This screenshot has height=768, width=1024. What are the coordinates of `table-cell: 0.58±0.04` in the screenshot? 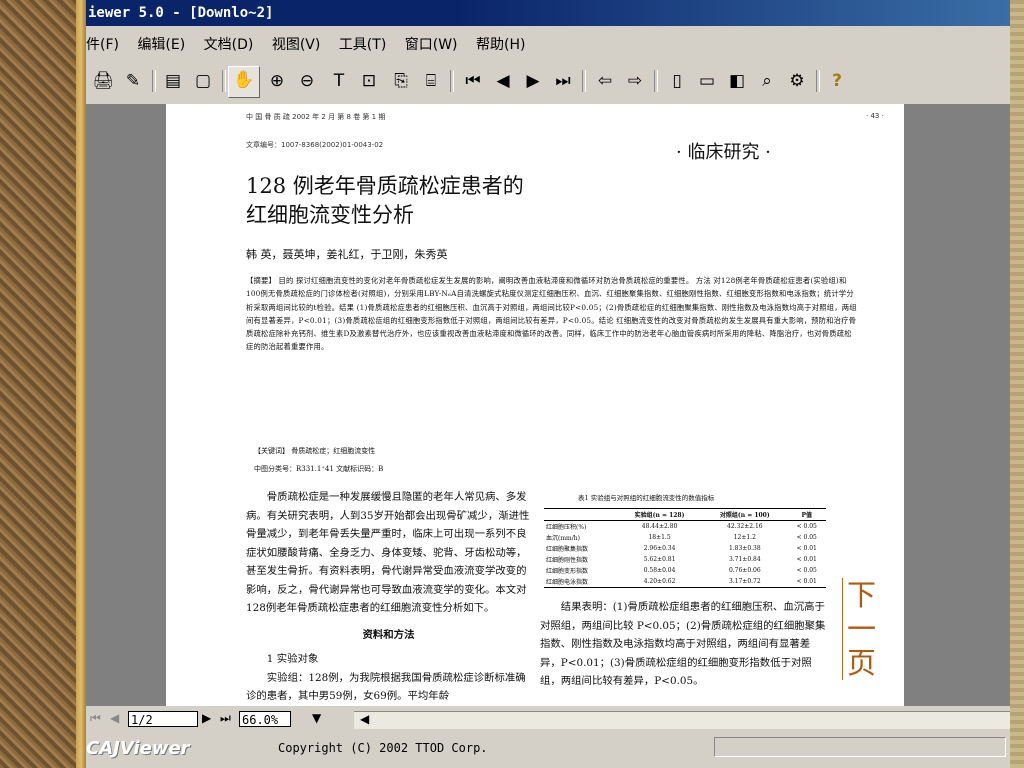 It's located at (659, 570).